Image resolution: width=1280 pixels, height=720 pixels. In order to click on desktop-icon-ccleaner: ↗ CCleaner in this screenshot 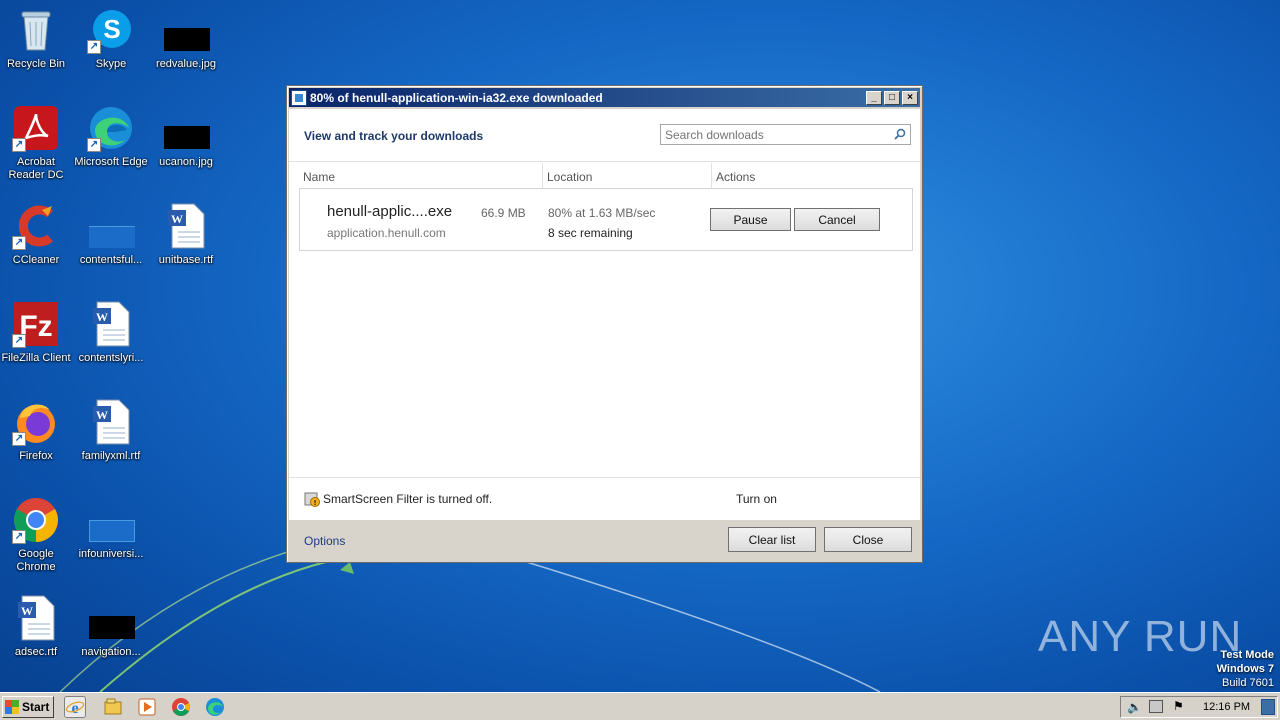, I will do `click(37, 234)`.